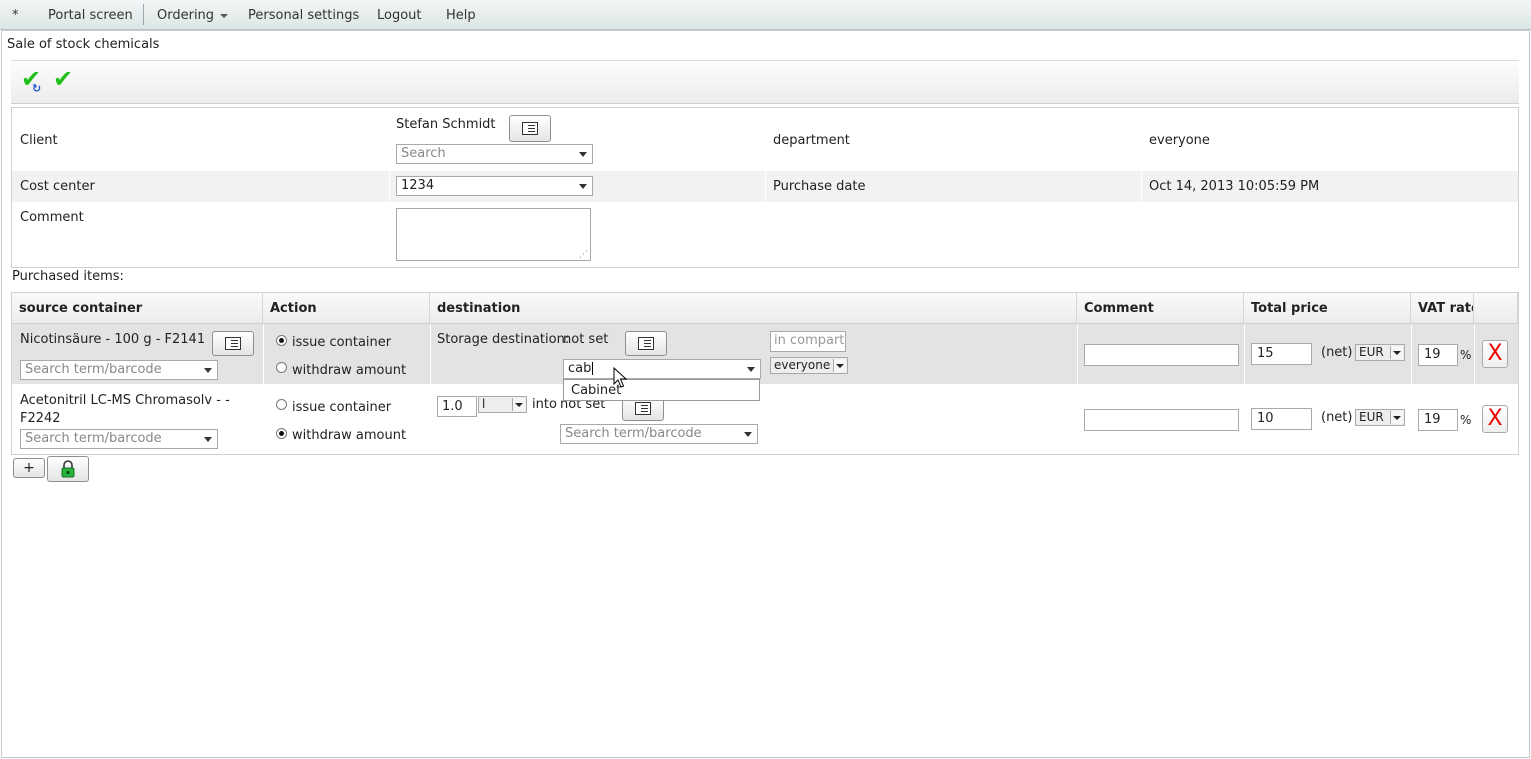 The width and height of the screenshot is (1531, 759). What do you see at coordinates (137, 308) in the screenshot?
I see `column-header-source: source container` at bounding box center [137, 308].